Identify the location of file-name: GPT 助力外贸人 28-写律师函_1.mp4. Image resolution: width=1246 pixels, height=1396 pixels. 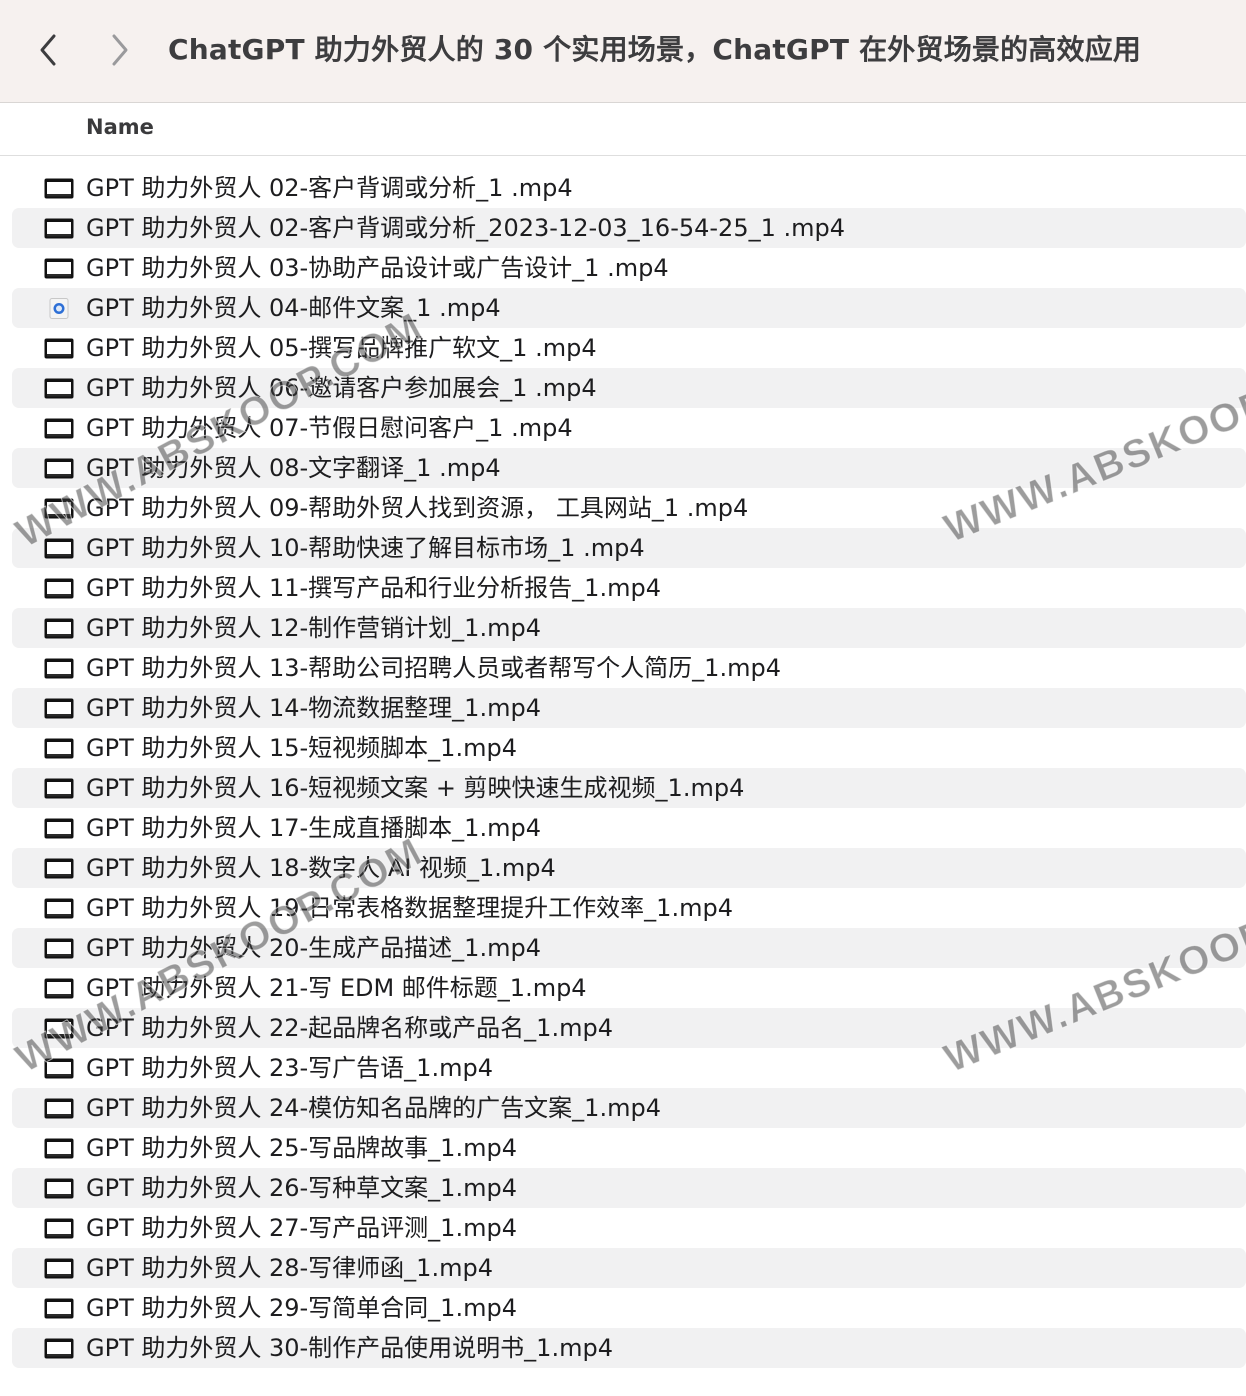
(289, 1268).